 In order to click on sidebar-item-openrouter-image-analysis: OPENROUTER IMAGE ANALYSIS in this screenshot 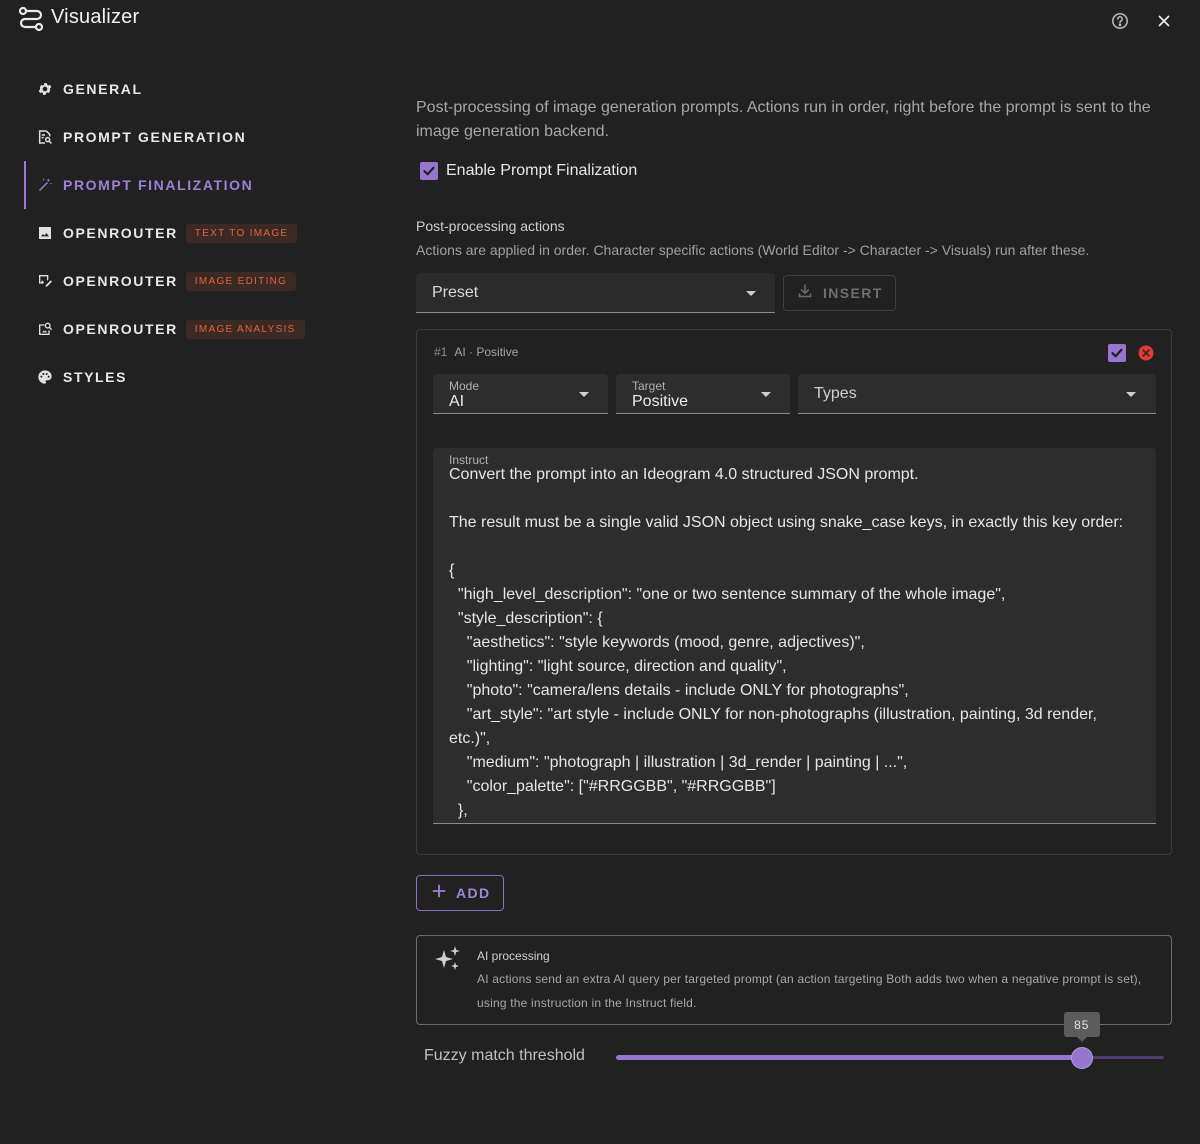, I will do `click(189, 329)`.